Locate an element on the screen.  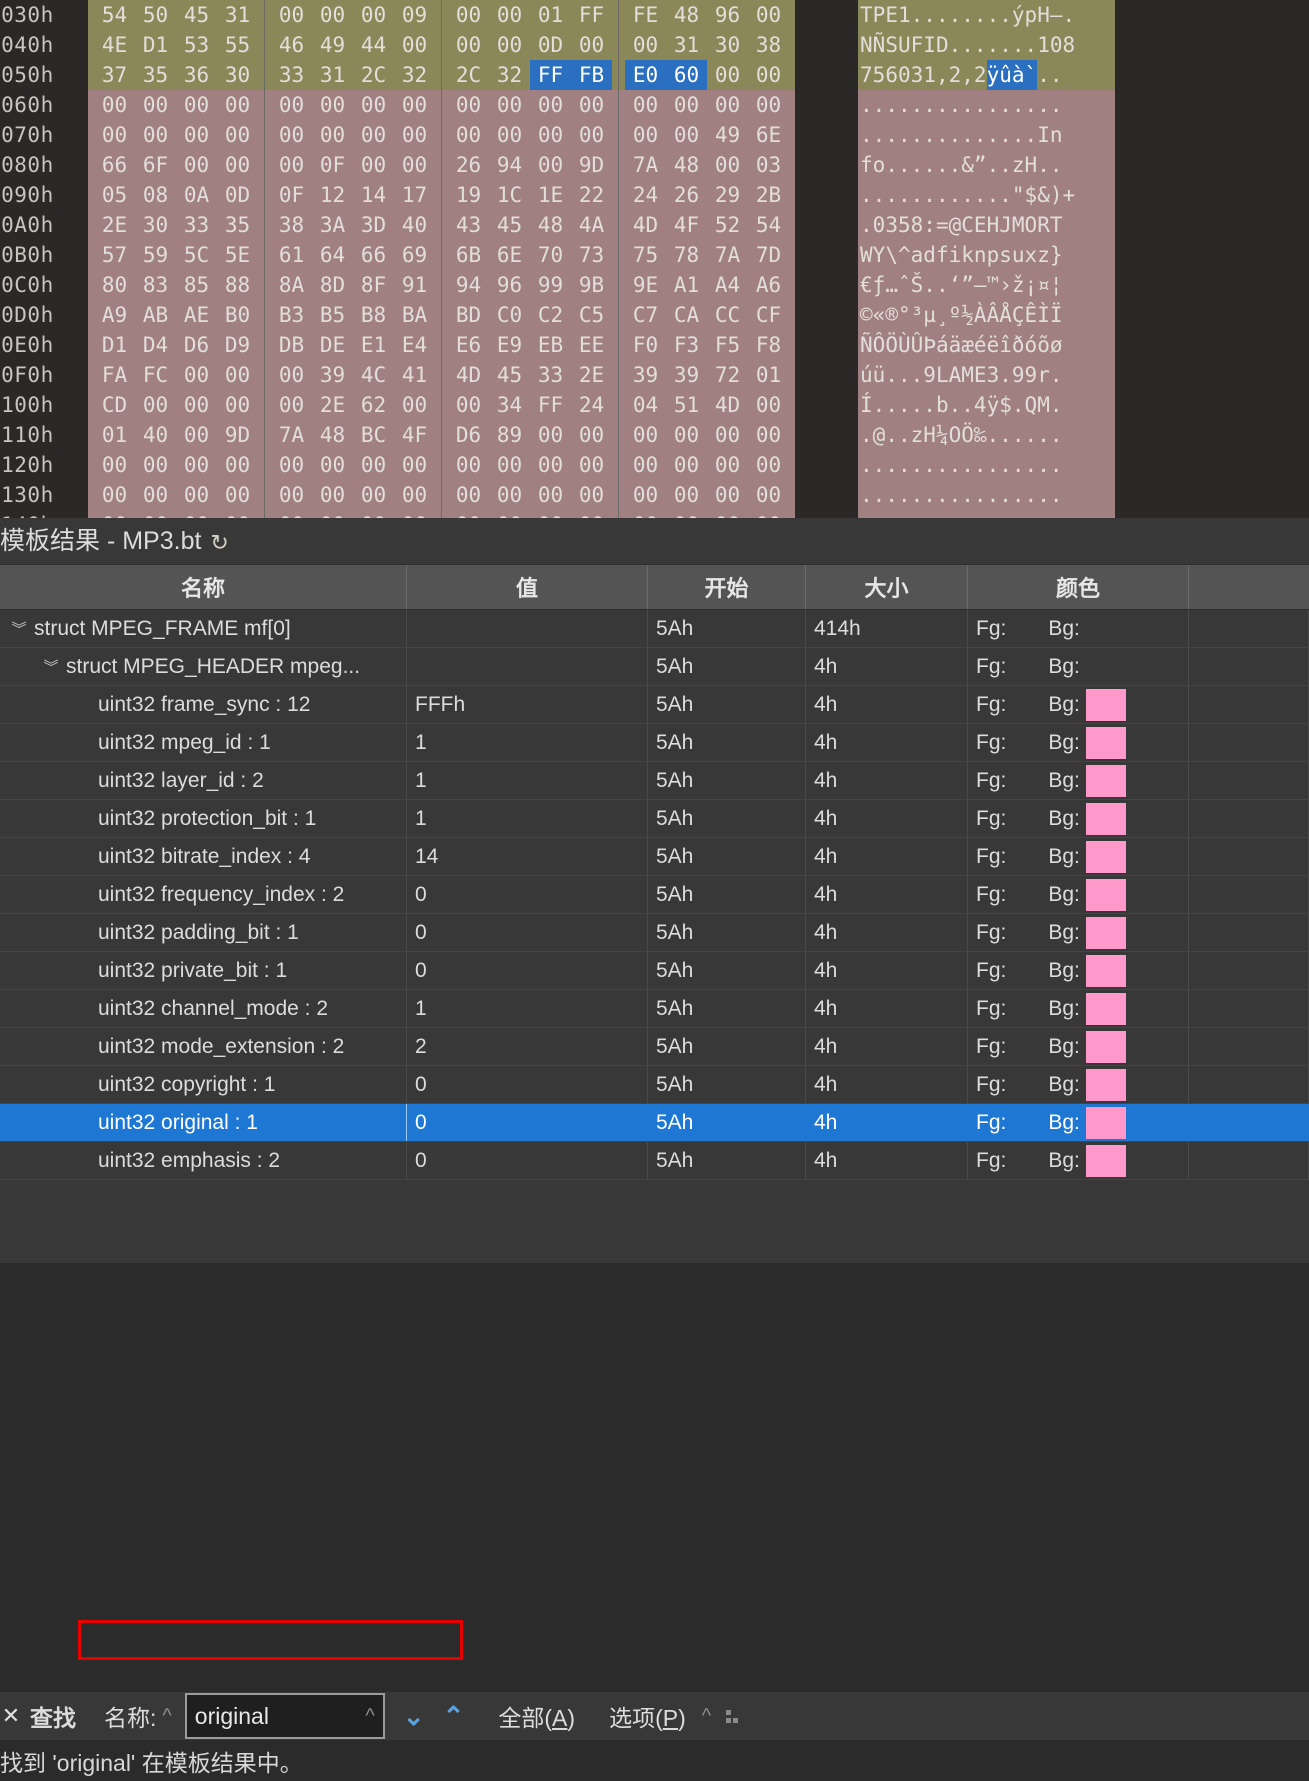
hex-byte: 48 is located at coordinates (686, 165).